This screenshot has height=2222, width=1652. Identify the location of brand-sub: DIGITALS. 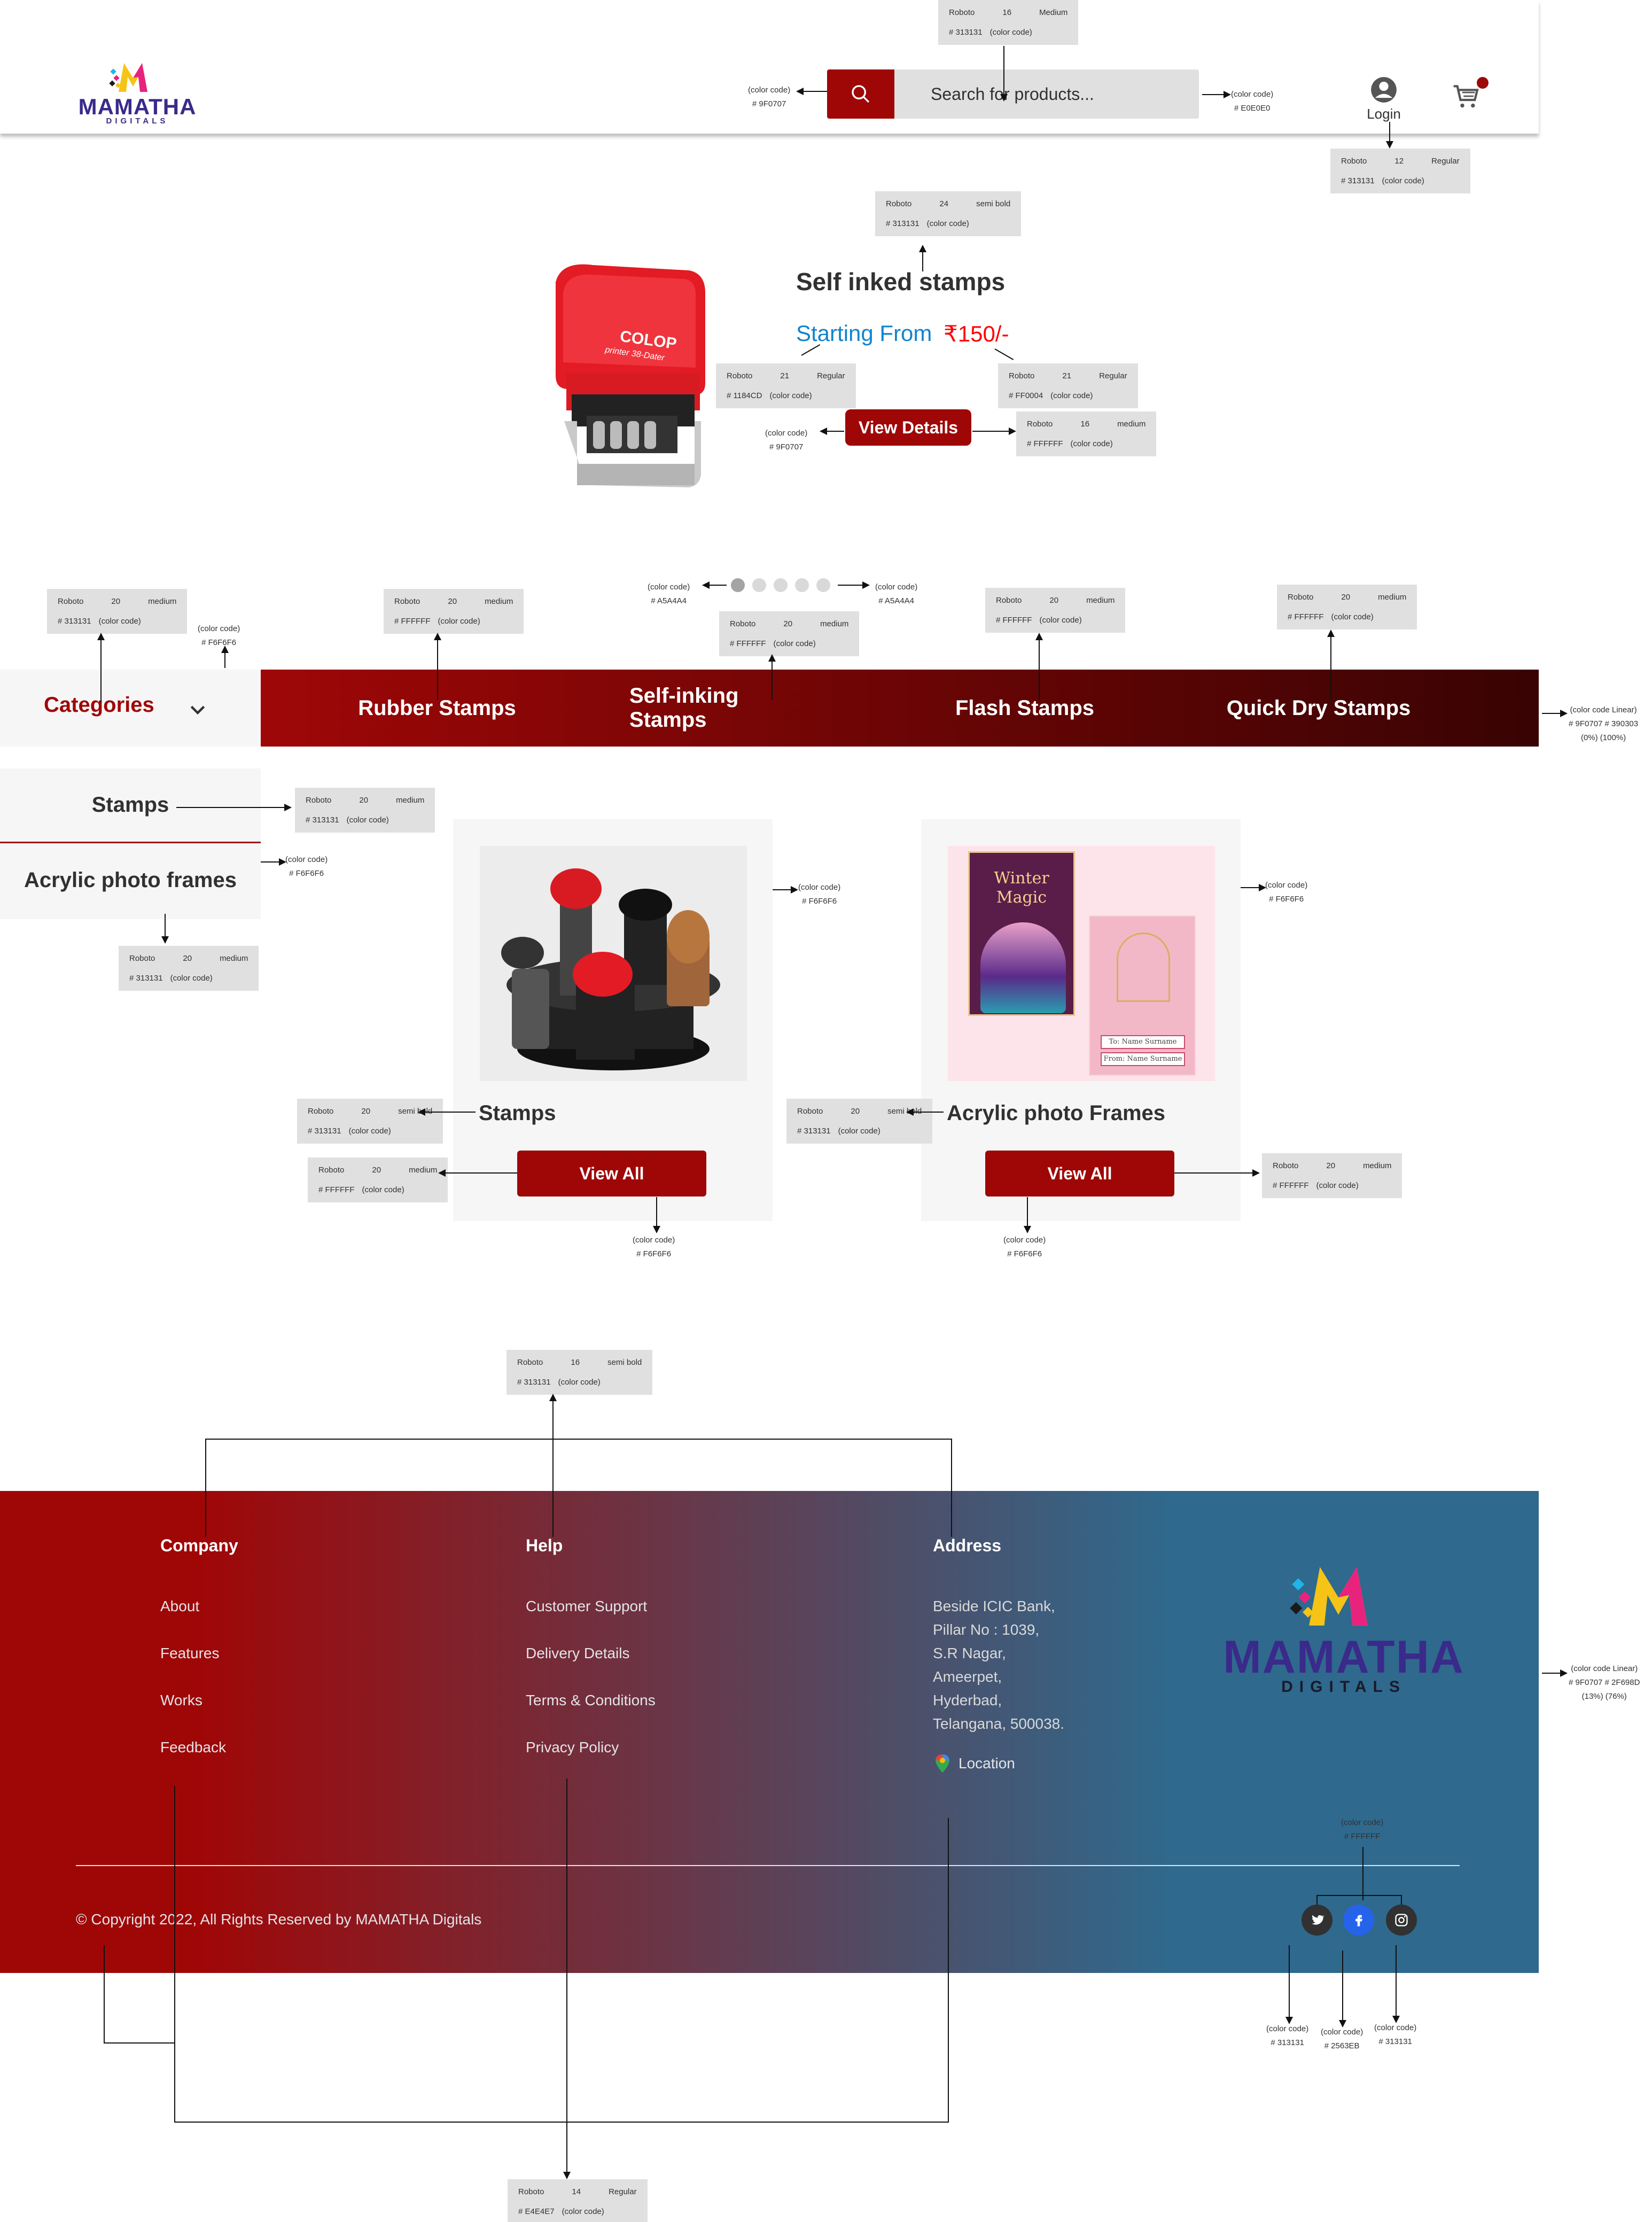
(137, 121).